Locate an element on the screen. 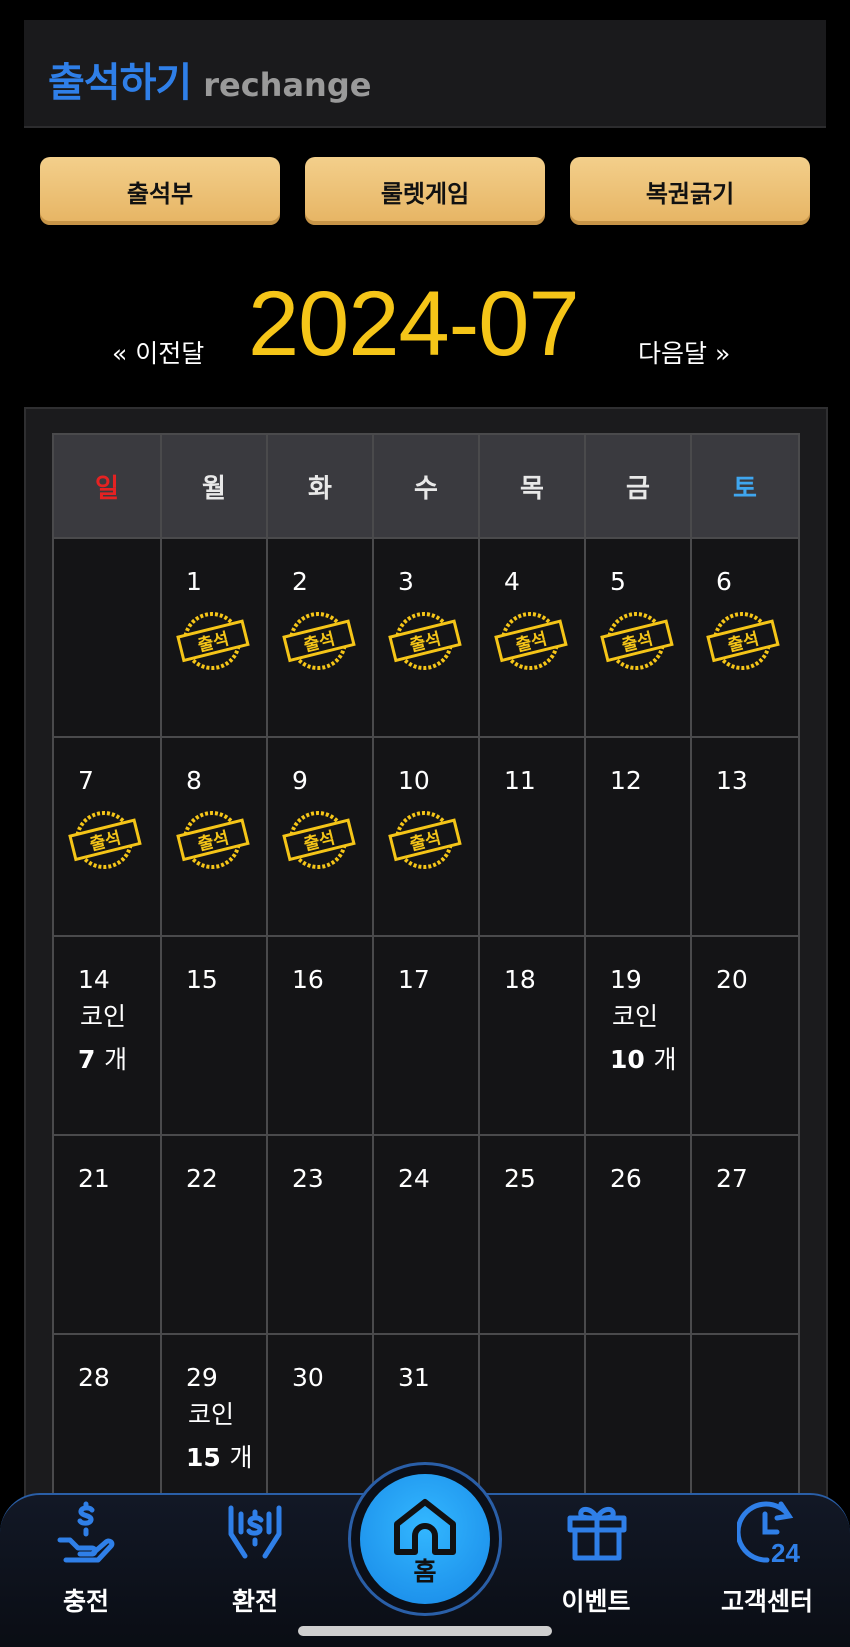 The width and height of the screenshot is (850, 1647). calendar-day-2: 2 출석 is located at coordinates (320, 637).